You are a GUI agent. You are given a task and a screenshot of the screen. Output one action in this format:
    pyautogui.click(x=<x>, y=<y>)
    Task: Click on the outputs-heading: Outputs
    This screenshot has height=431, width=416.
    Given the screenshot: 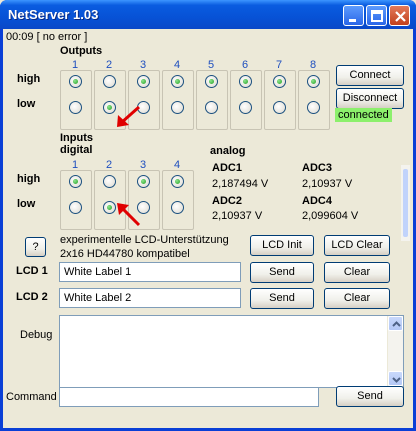 What is the action you would take?
    pyautogui.click(x=81, y=51)
    